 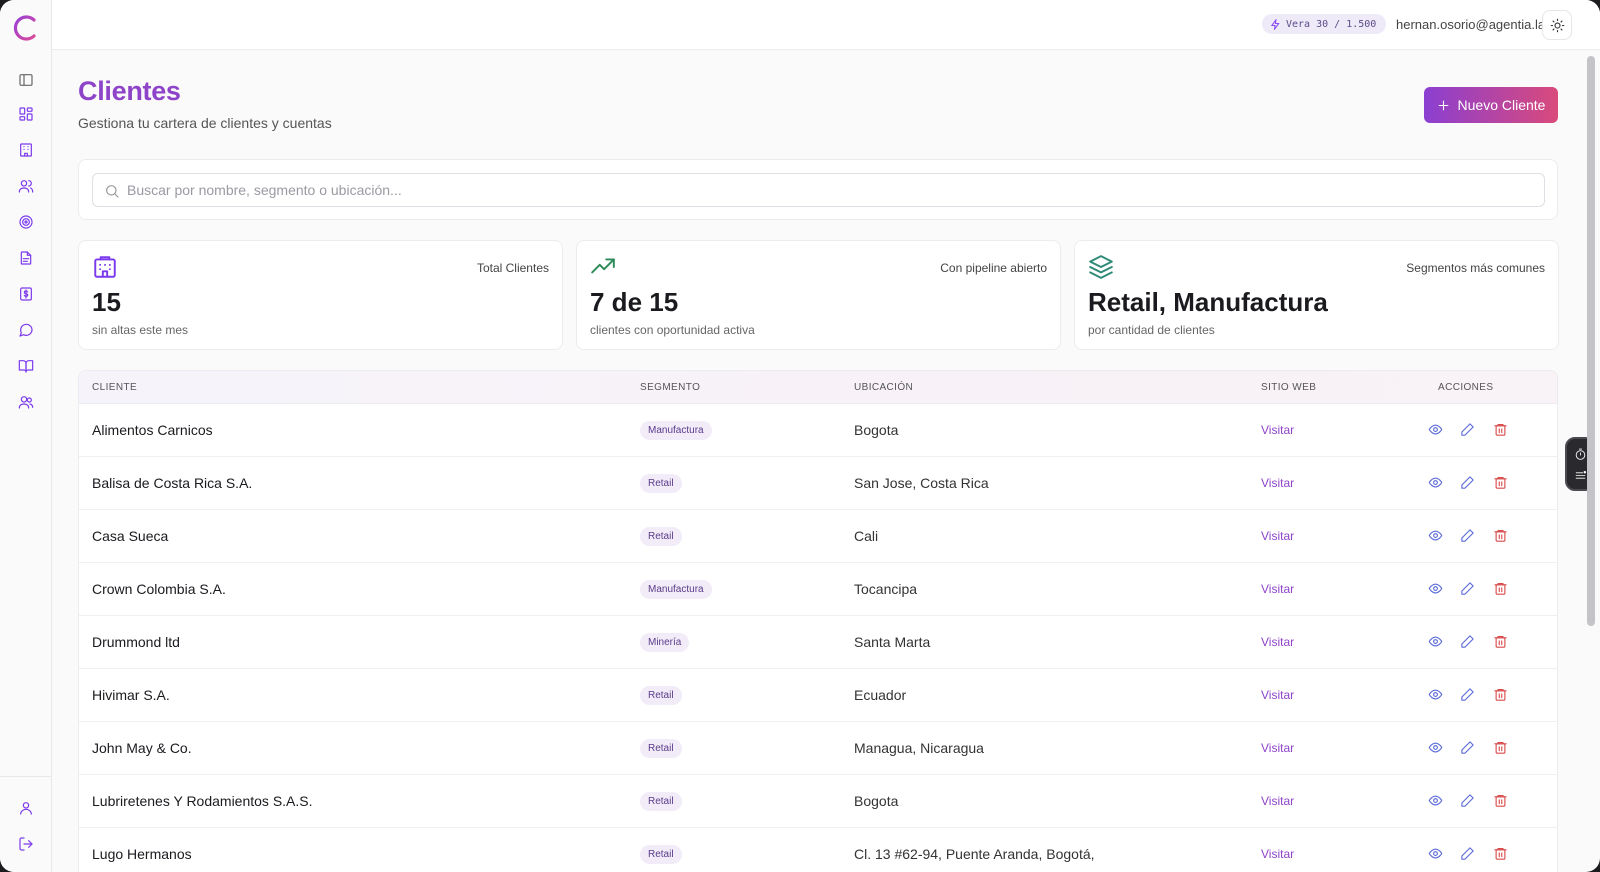 What do you see at coordinates (892, 642) in the screenshot?
I see `client-location: Santa Marta` at bounding box center [892, 642].